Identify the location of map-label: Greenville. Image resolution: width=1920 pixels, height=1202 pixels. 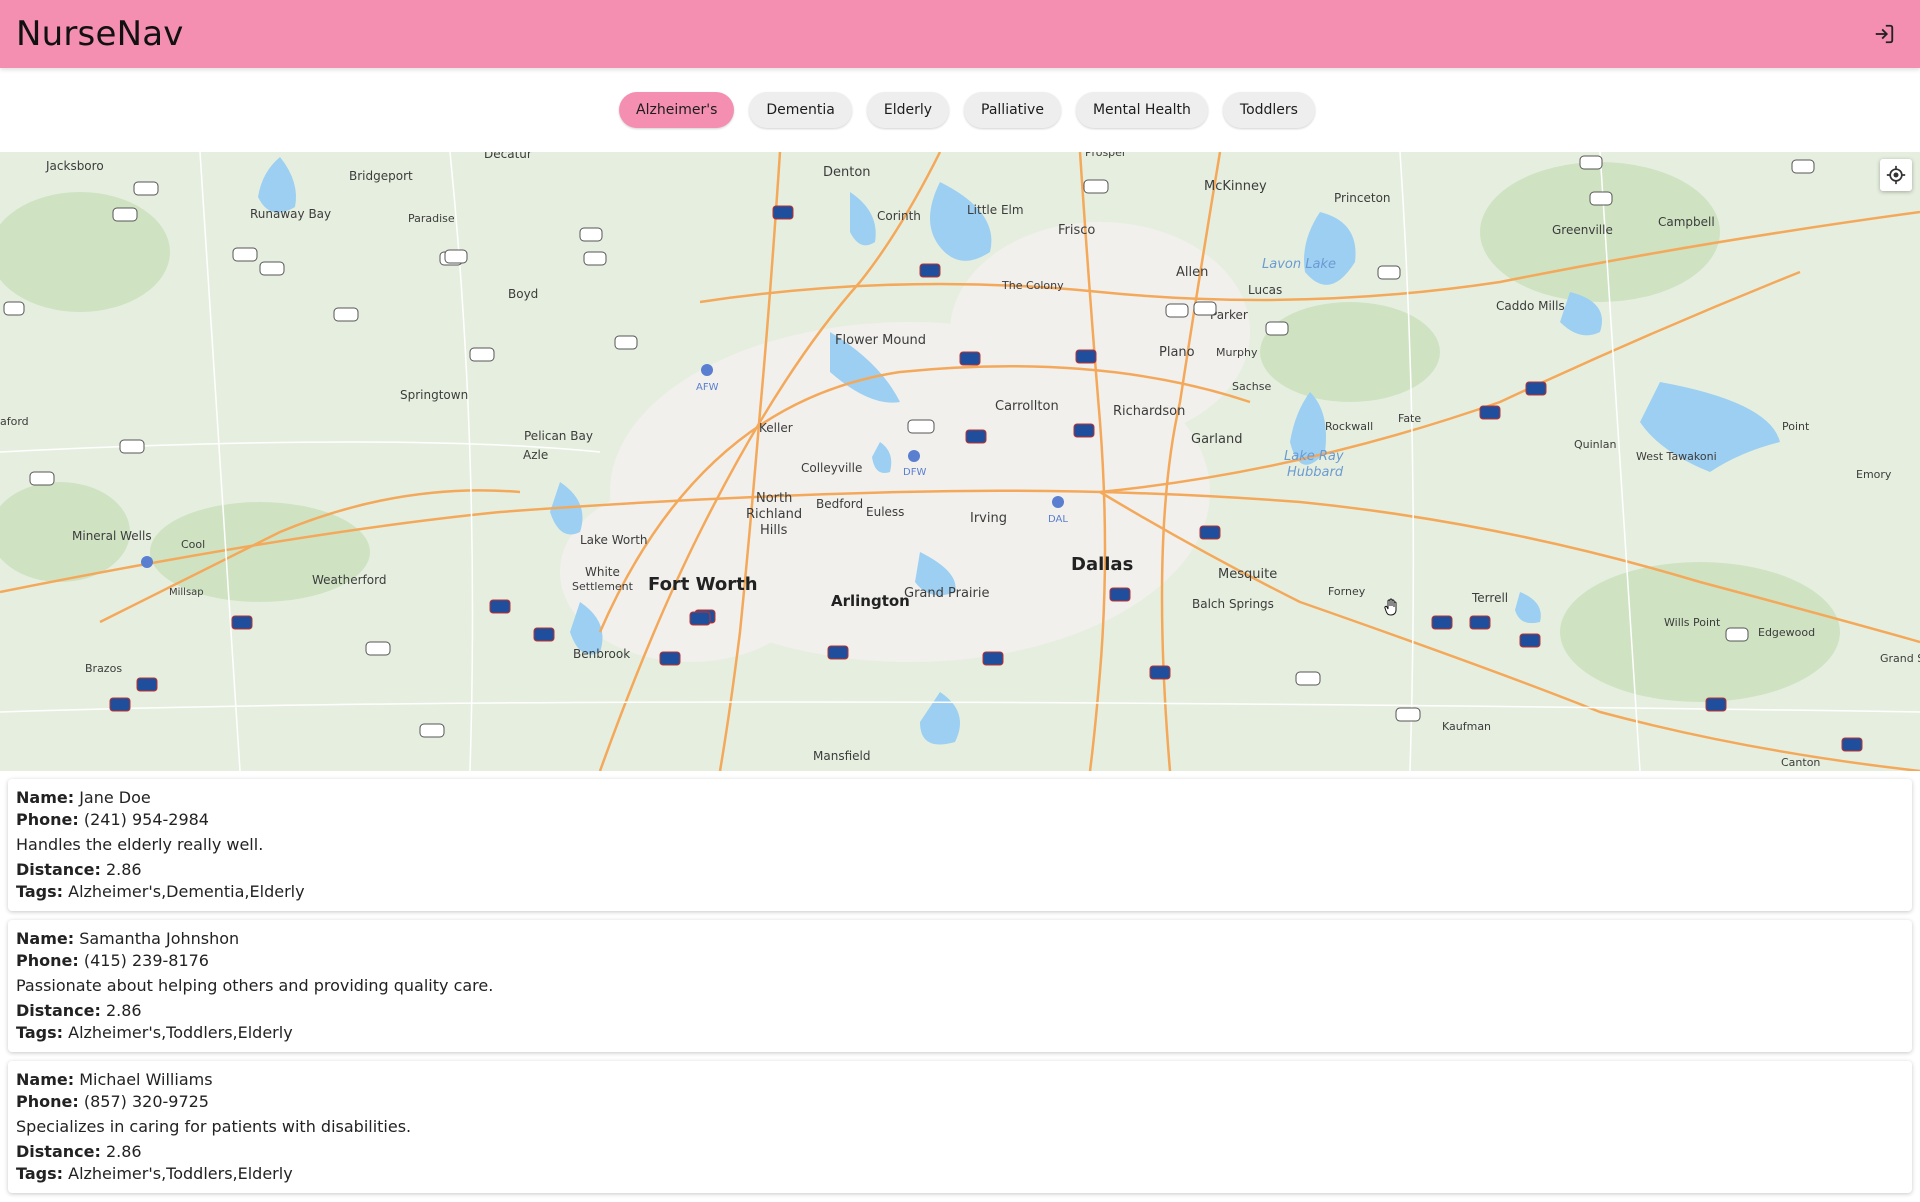
(1582, 230).